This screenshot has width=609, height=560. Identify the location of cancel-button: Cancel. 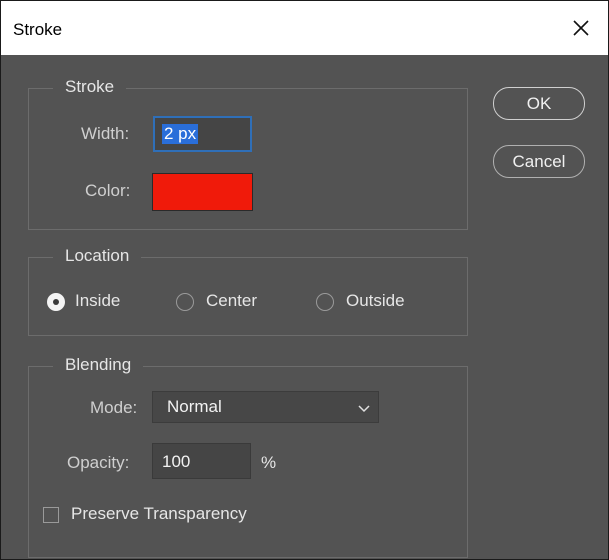
(539, 161).